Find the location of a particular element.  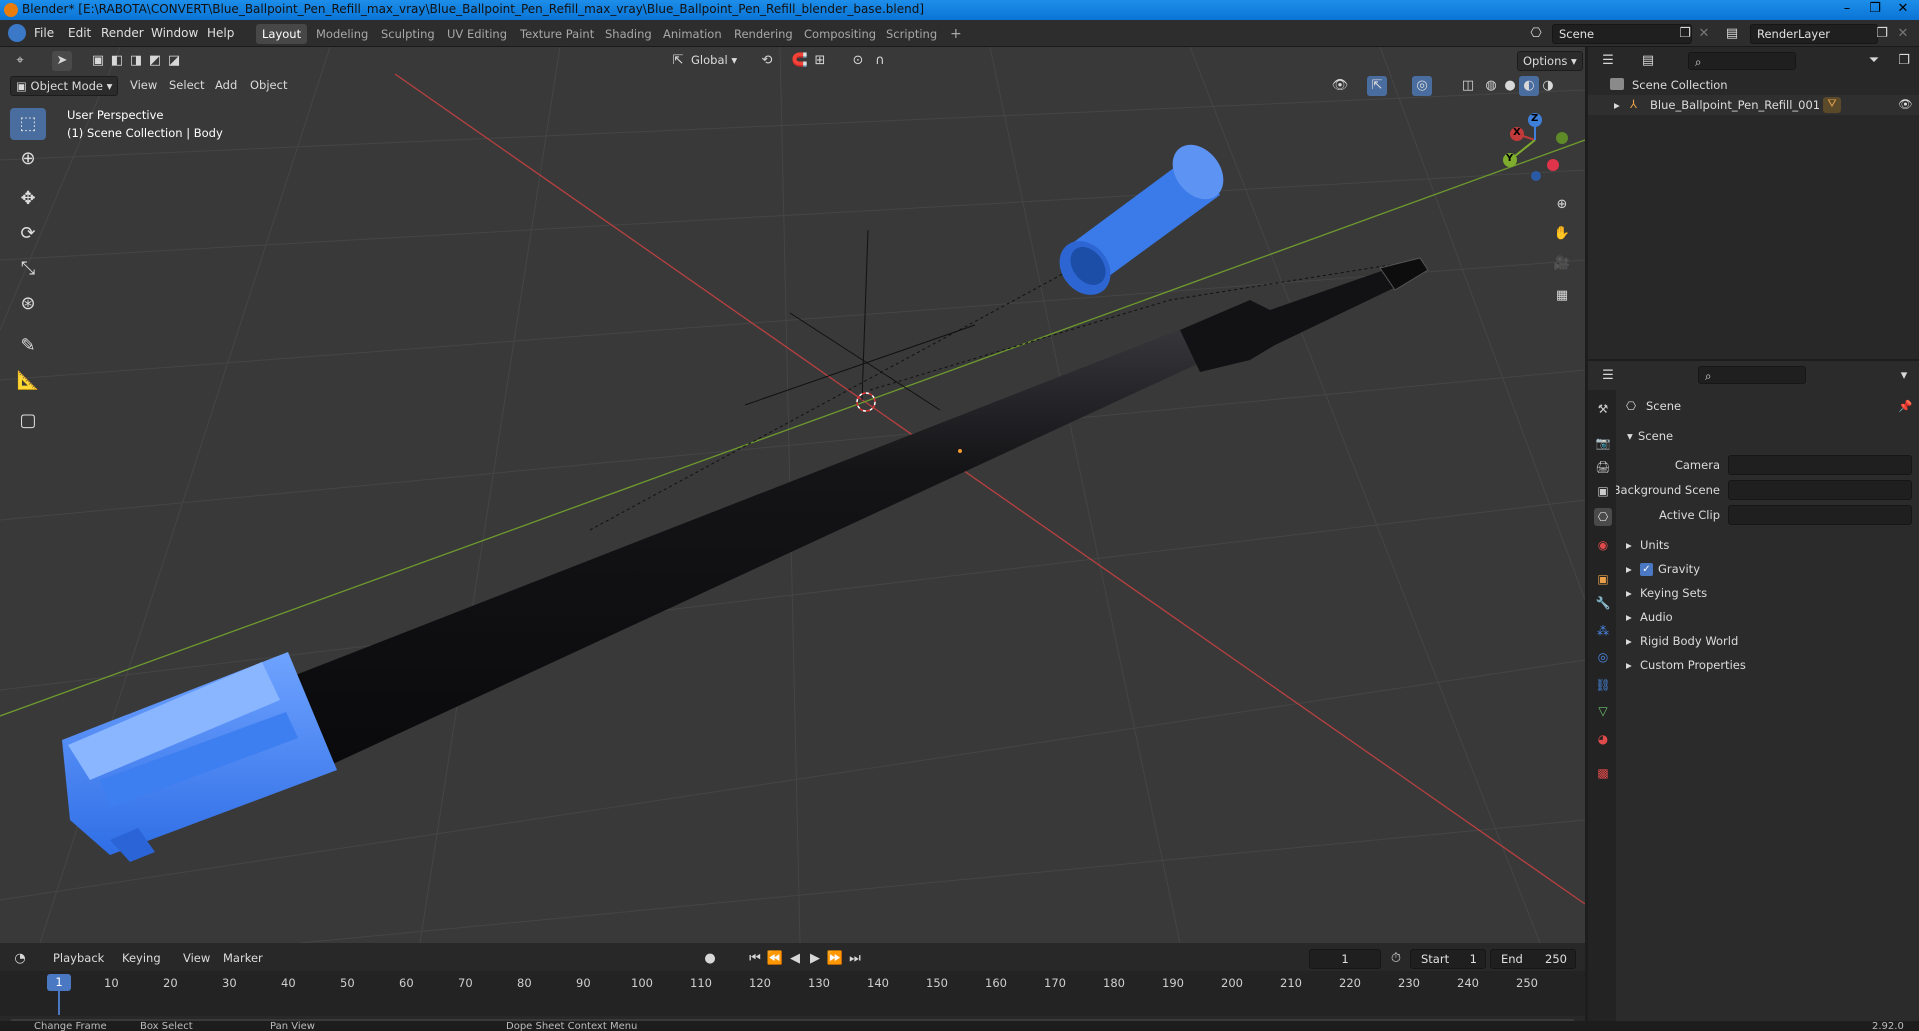

object-tab-icon: ▣ is located at coordinates (1603, 579).